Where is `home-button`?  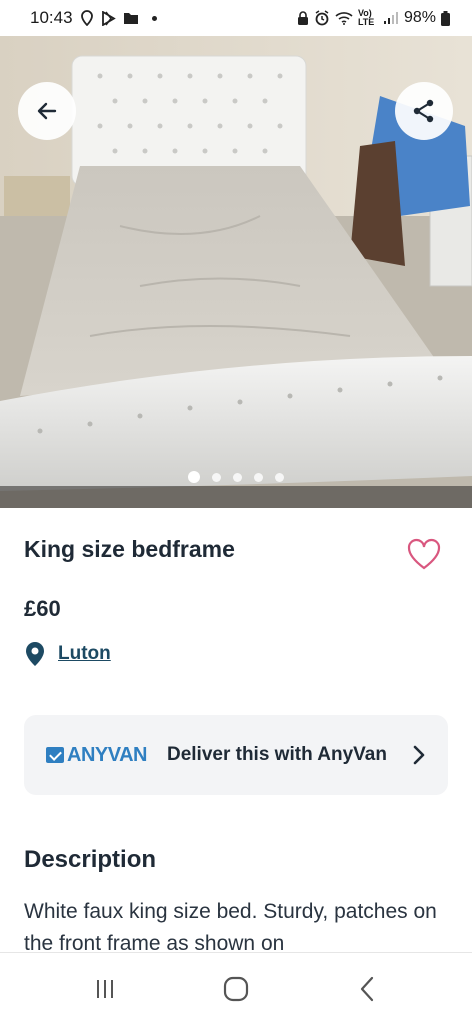 home-button is located at coordinates (236, 989).